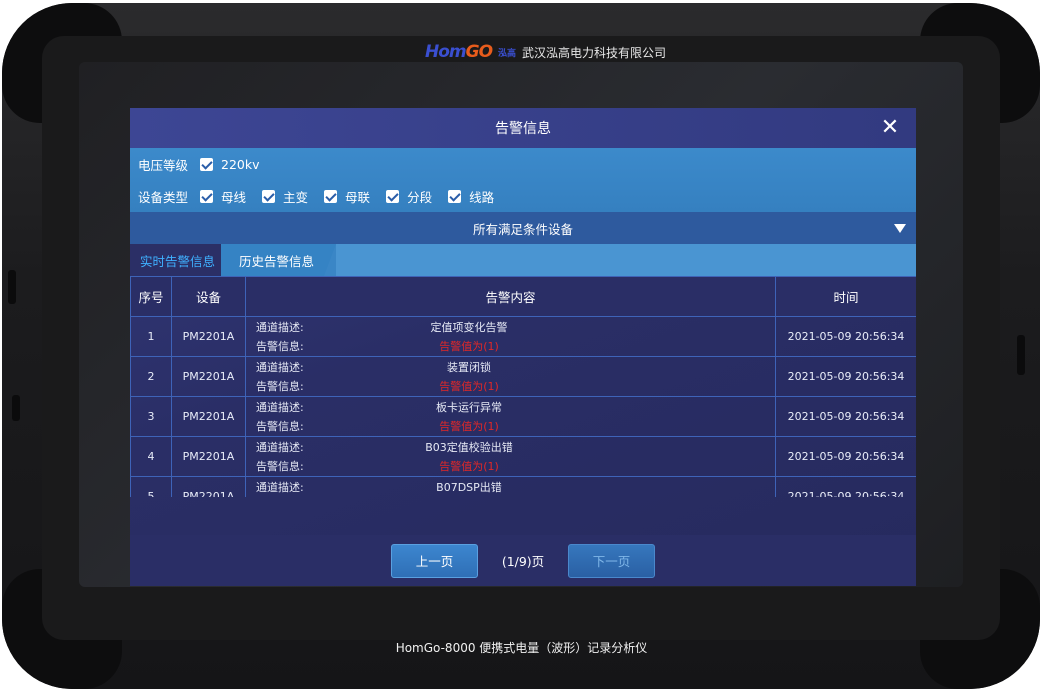  I want to click on checkbox-label: 220kv, so click(240, 164).